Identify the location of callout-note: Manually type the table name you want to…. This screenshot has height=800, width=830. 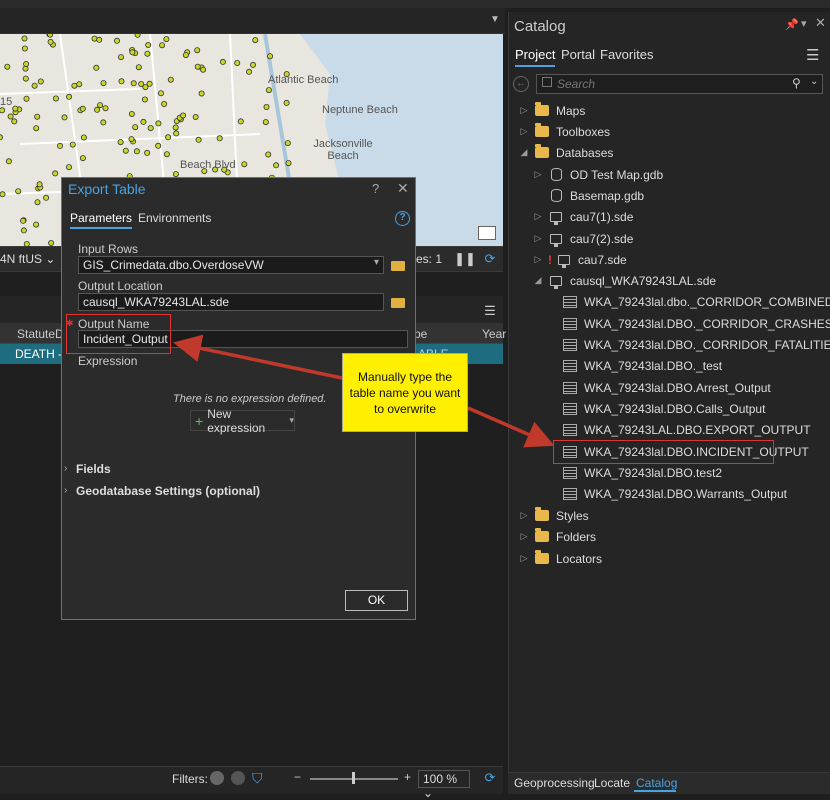
(405, 392).